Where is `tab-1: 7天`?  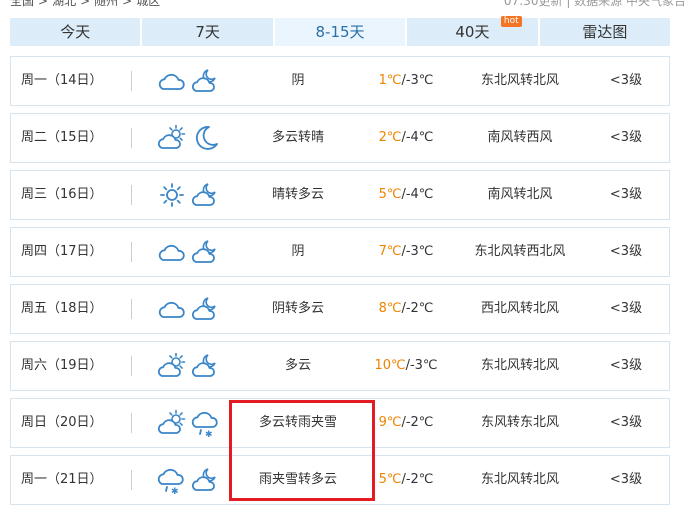 tab-1: 7天 is located at coordinates (207, 32).